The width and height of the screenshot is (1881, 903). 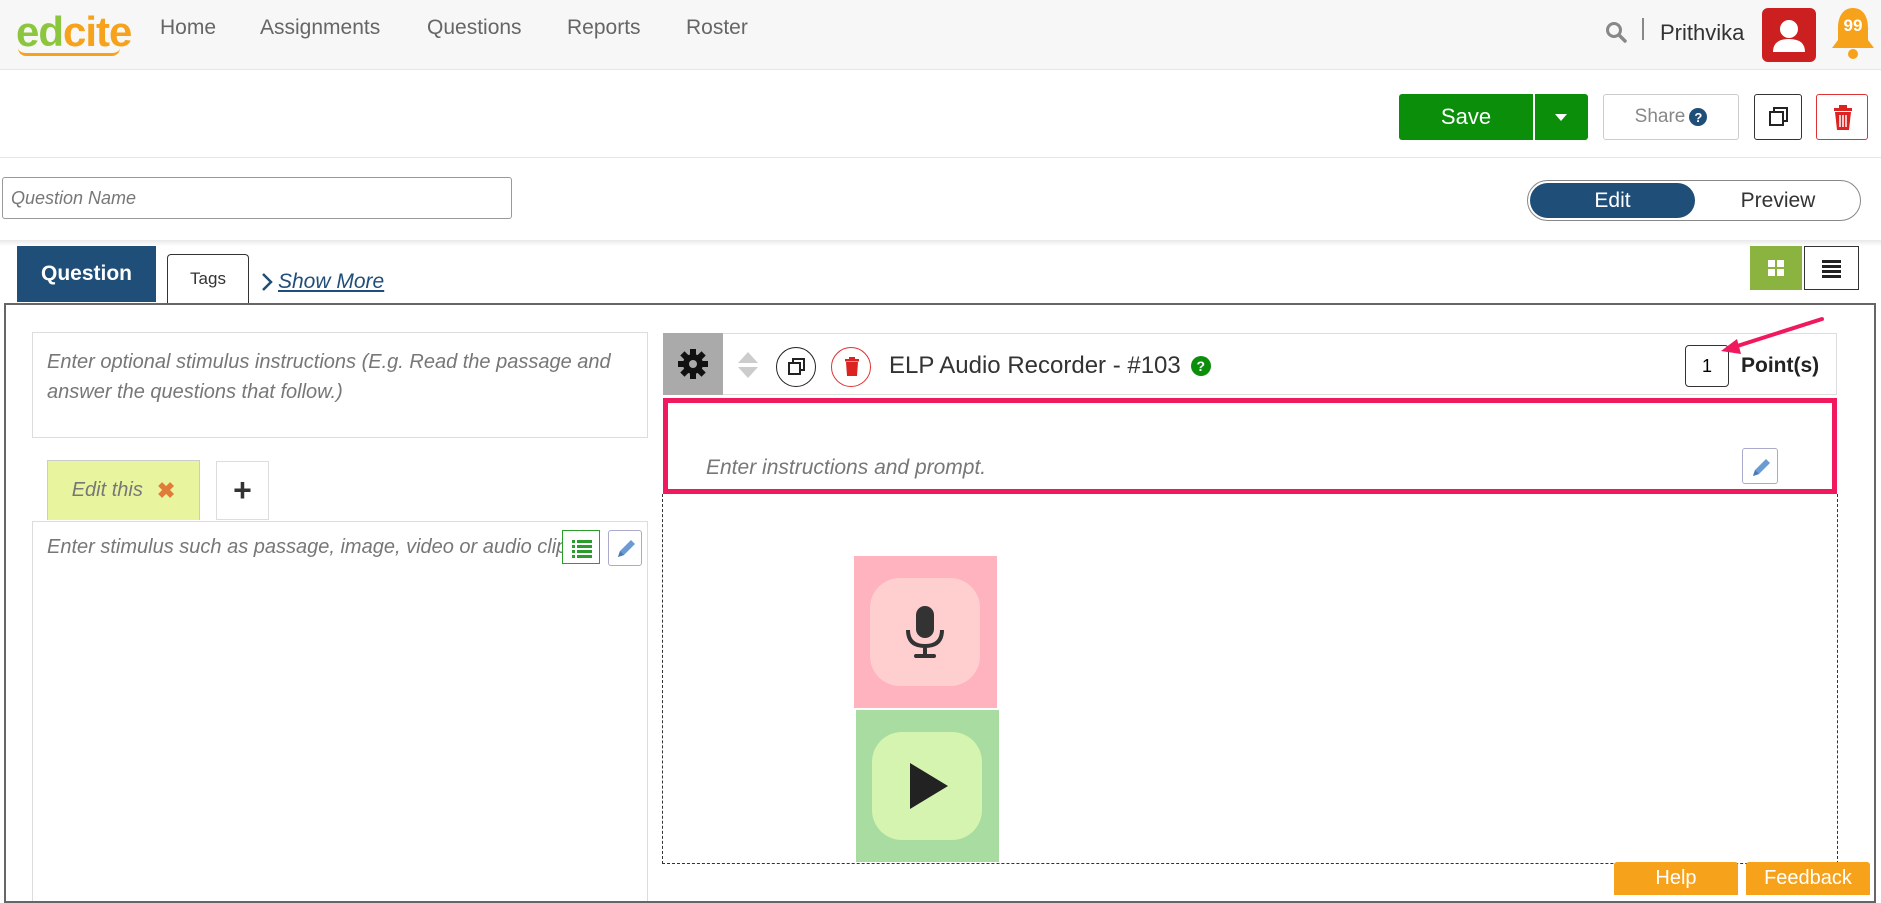 What do you see at coordinates (1808, 878) in the screenshot?
I see `feedback-button: Feedback` at bounding box center [1808, 878].